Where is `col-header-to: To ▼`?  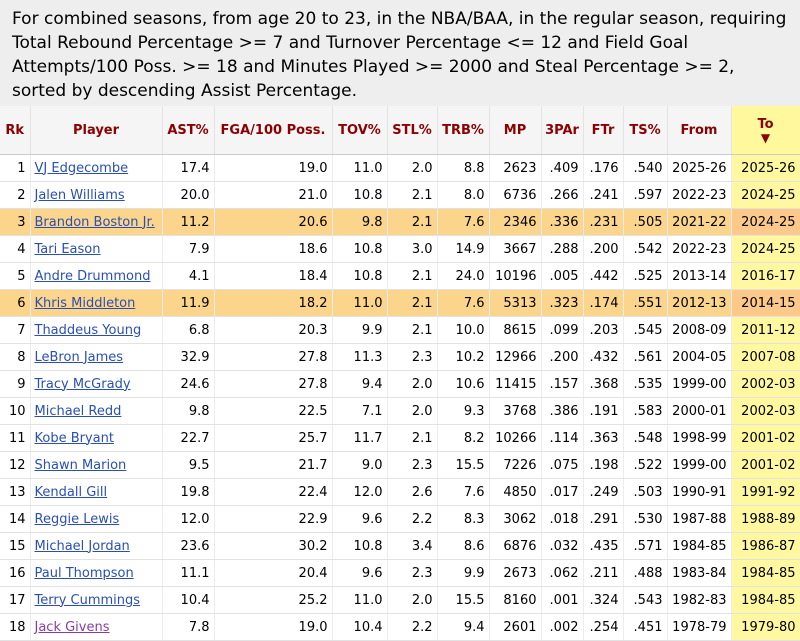
col-header-to: To ▼ is located at coordinates (765, 130).